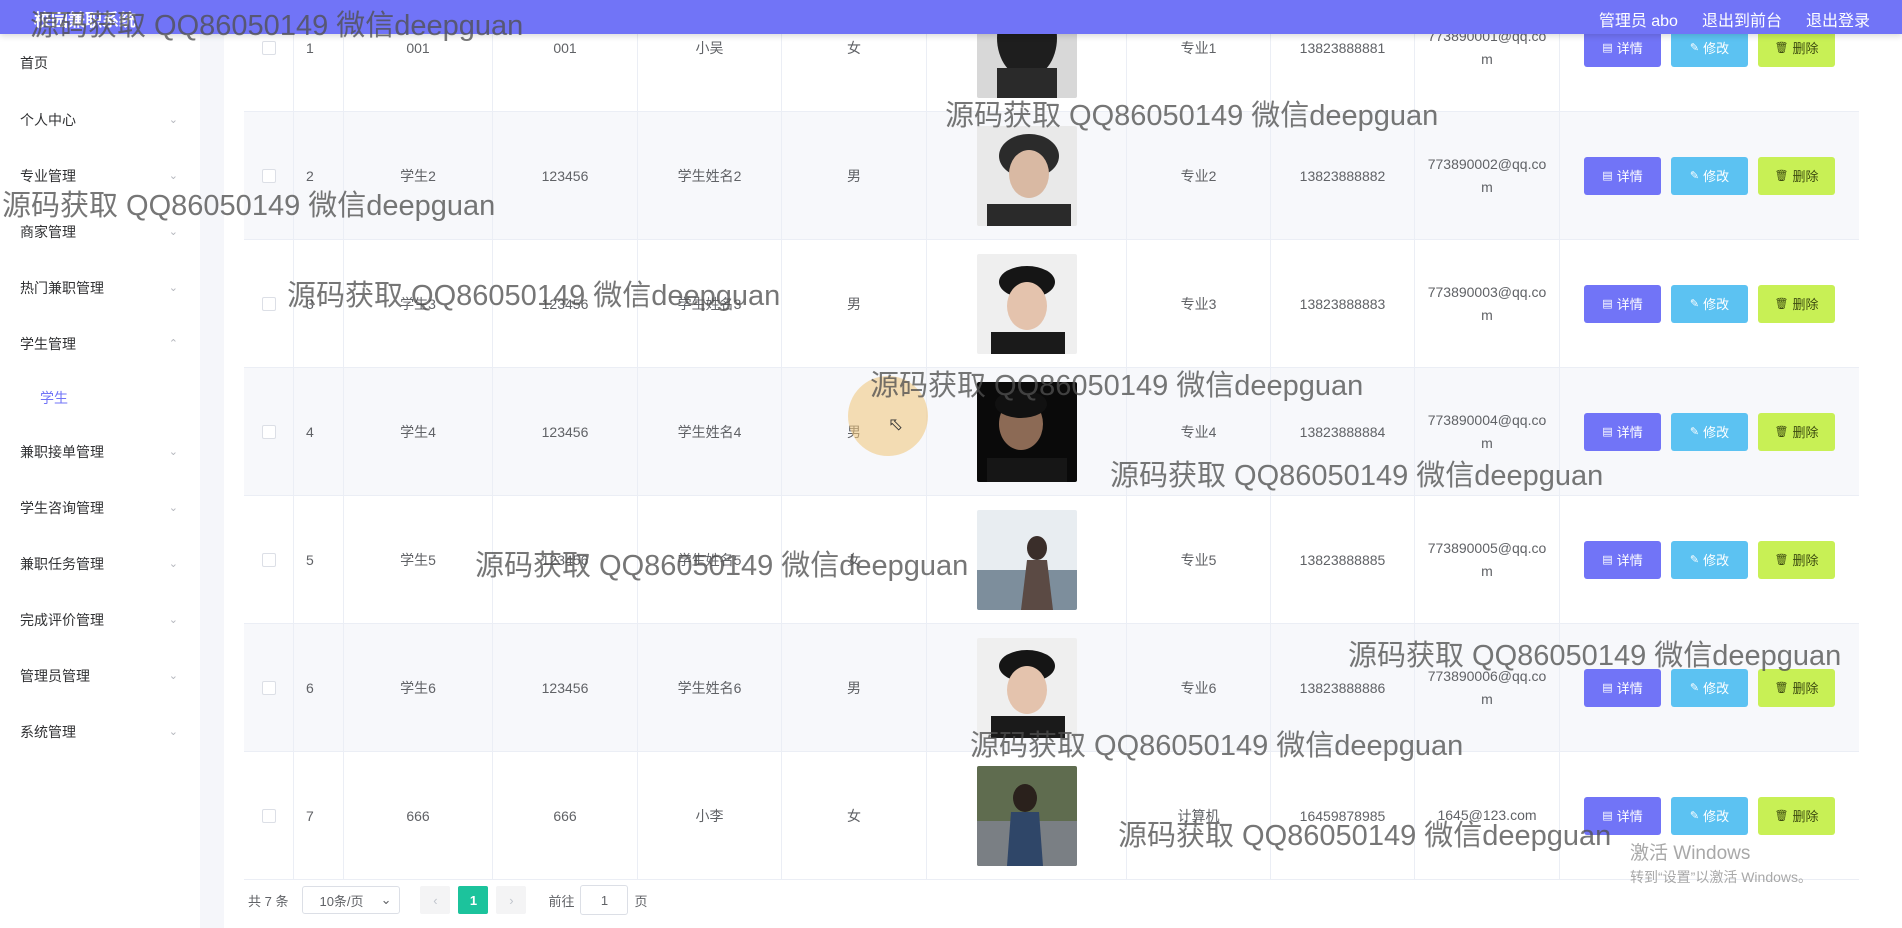 This screenshot has width=1902, height=928. What do you see at coordinates (1199, 175) in the screenshot?
I see `student-major: 专业2` at bounding box center [1199, 175].